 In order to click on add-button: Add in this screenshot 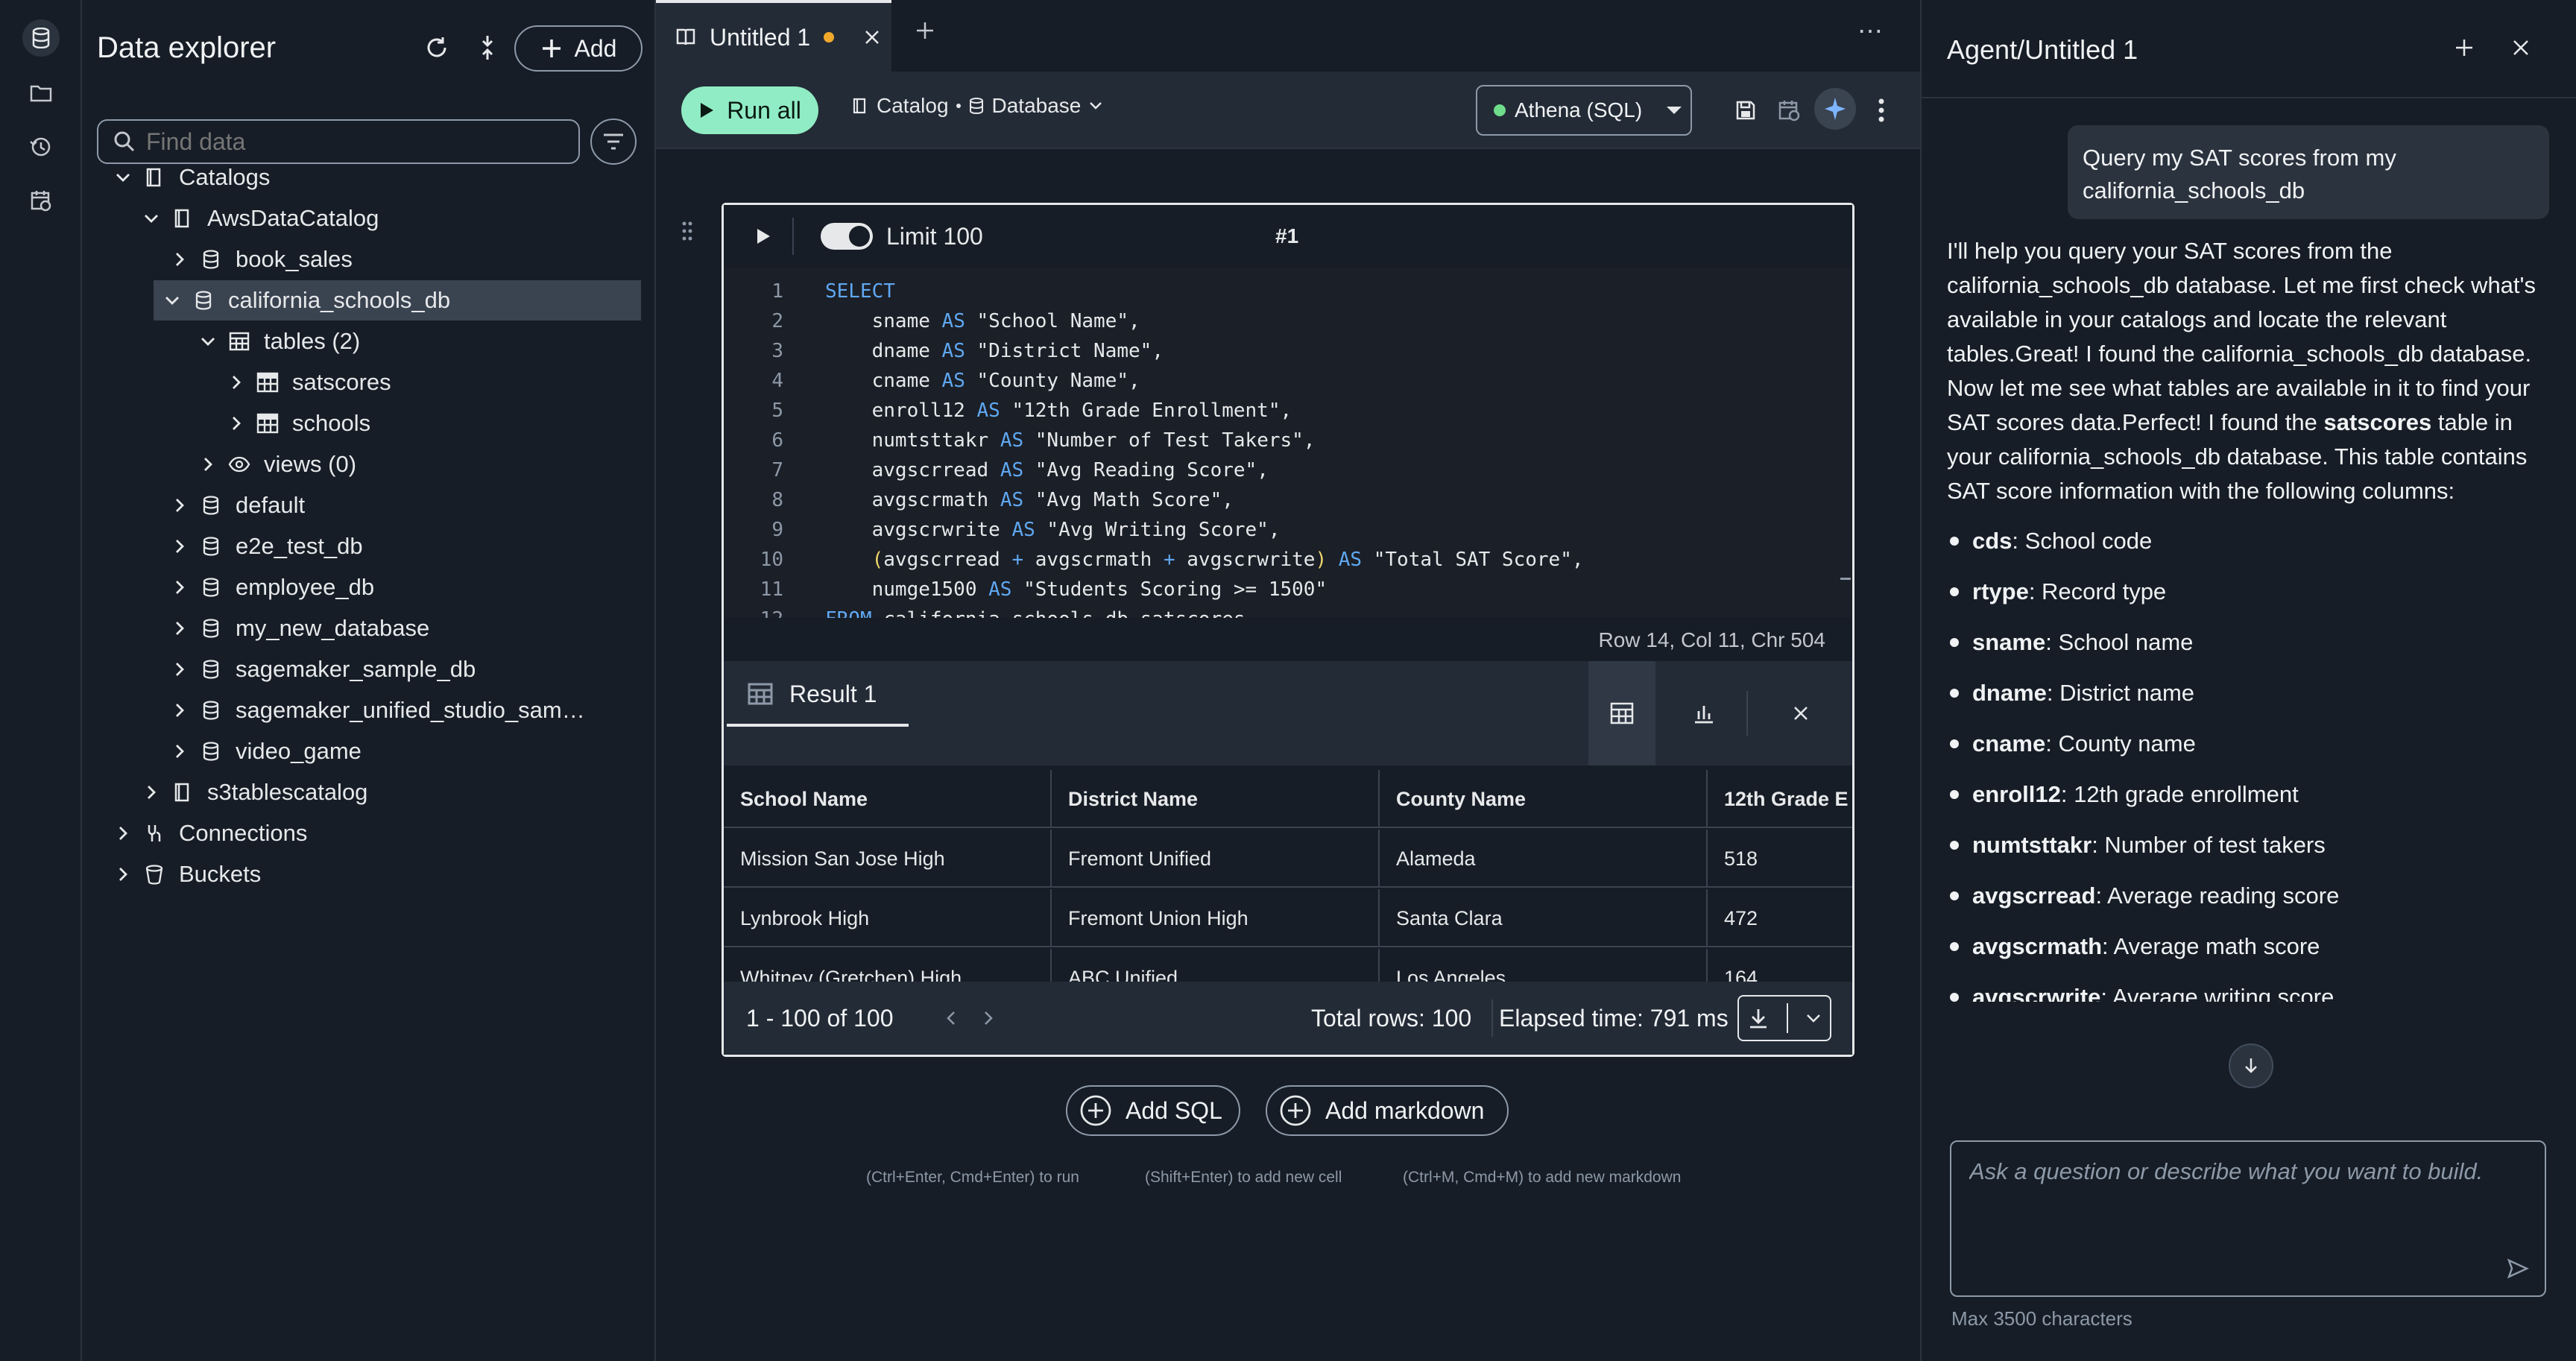, I will do `click(578, 49)`.